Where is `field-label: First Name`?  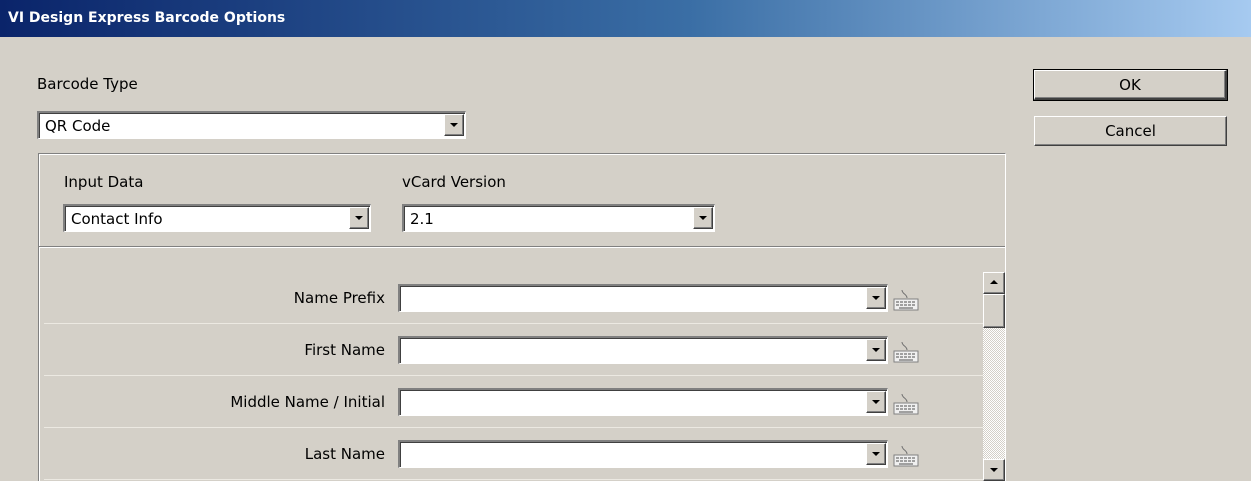
field-label: First Name is located at coordinates (344, 350).